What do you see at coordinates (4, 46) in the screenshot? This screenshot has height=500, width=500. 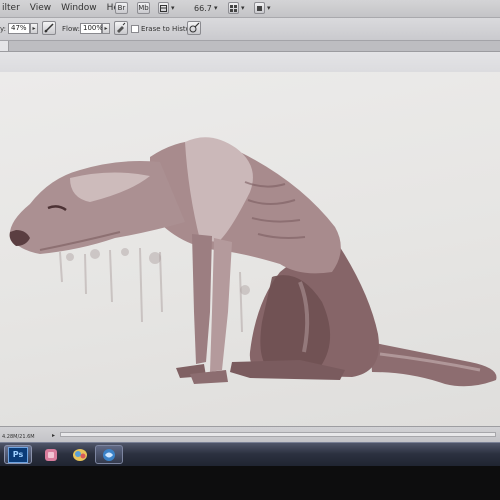 I see `document-tab` at bounding box center [4, 46].